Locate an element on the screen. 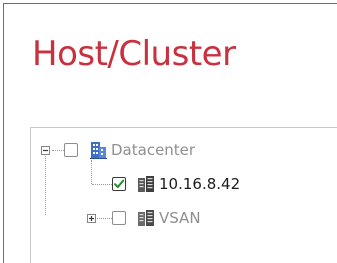  host-checkbox is located at coordinates (119, 184).